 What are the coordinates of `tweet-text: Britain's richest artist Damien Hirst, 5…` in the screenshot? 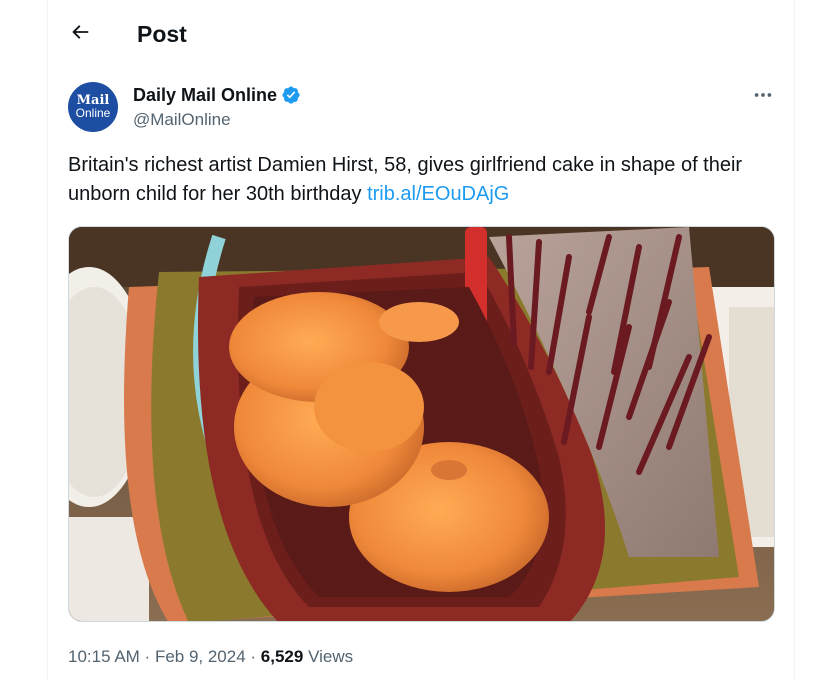 It's located at (423, 180).